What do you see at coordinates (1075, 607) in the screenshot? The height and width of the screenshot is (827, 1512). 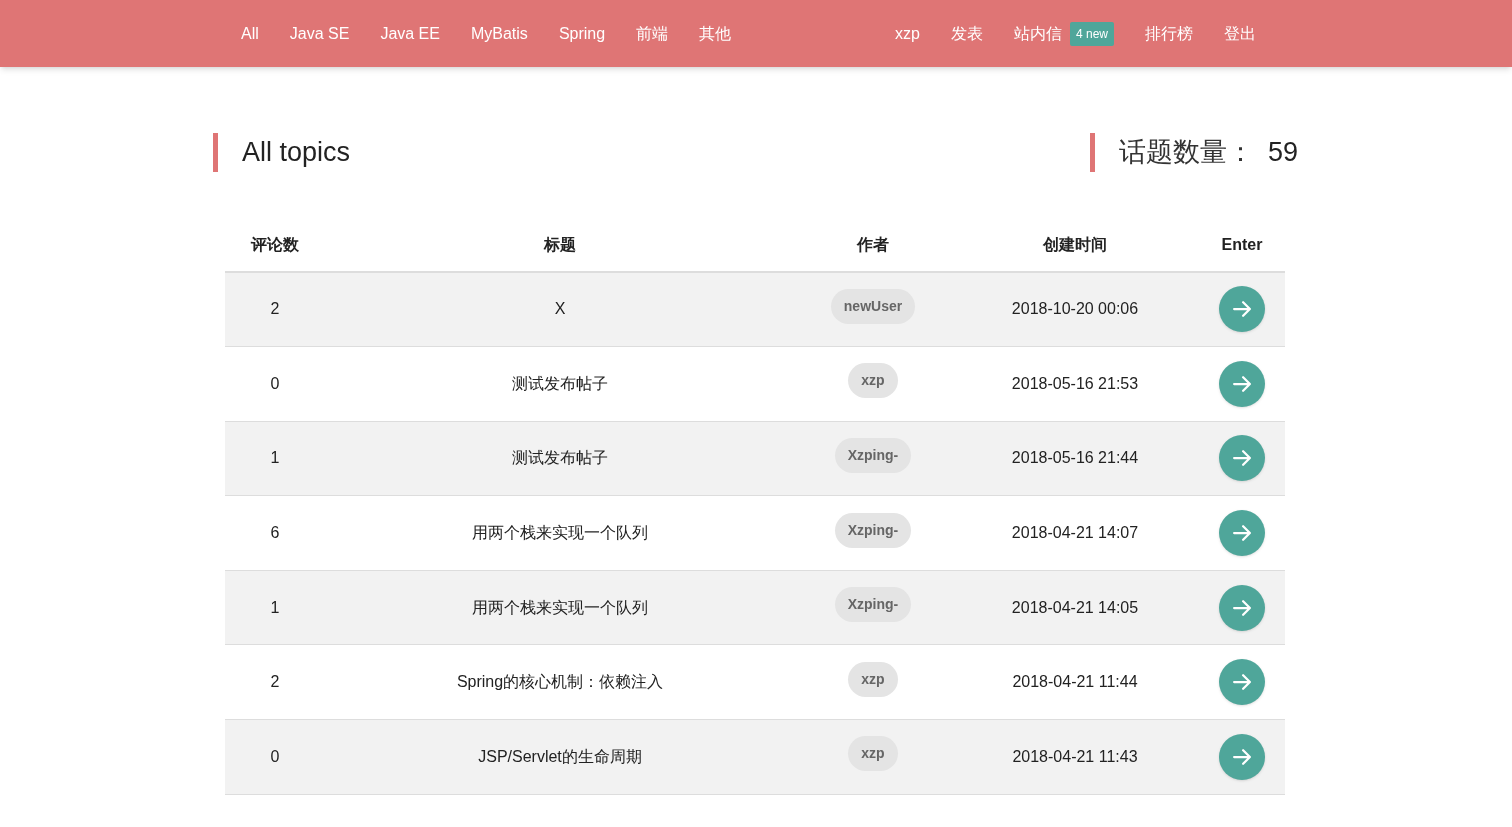 I see `created-time: 2018-04-21 14:05` at bounding box center [1075, 607].